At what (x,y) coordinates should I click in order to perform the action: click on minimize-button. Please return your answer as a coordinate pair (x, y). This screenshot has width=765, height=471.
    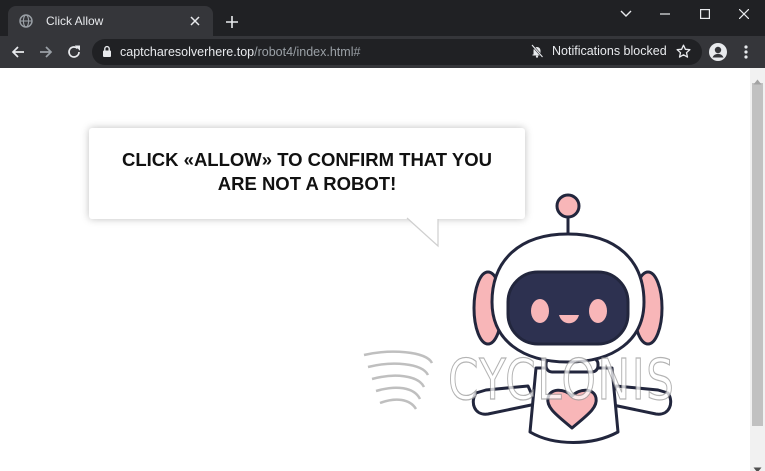
    Looking at the image, I should click on (665, 14).